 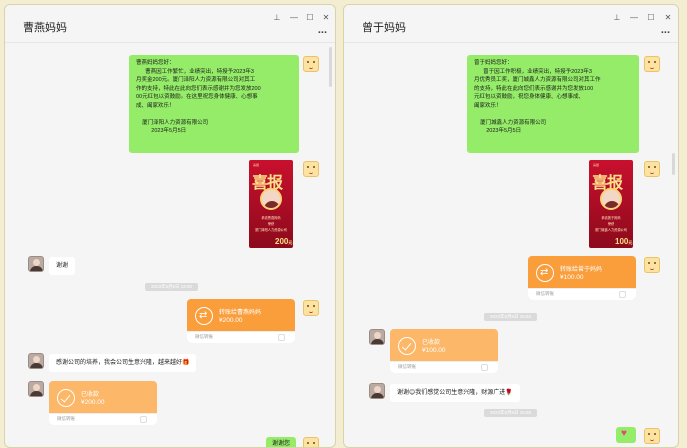 What do you see at coordinates (271, 218) in the screenshot?
I see `poster-line: 恭喜曹燕妈妈` at bounding box center [271, 218].